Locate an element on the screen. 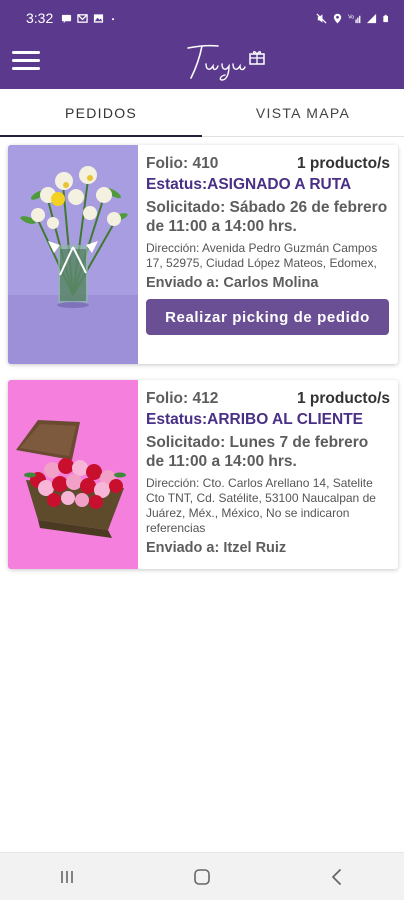 The height and width of the screenshot is (900, 404). tab-vista-mapa: VISTA MAPA is located at coordinates (303, 112).